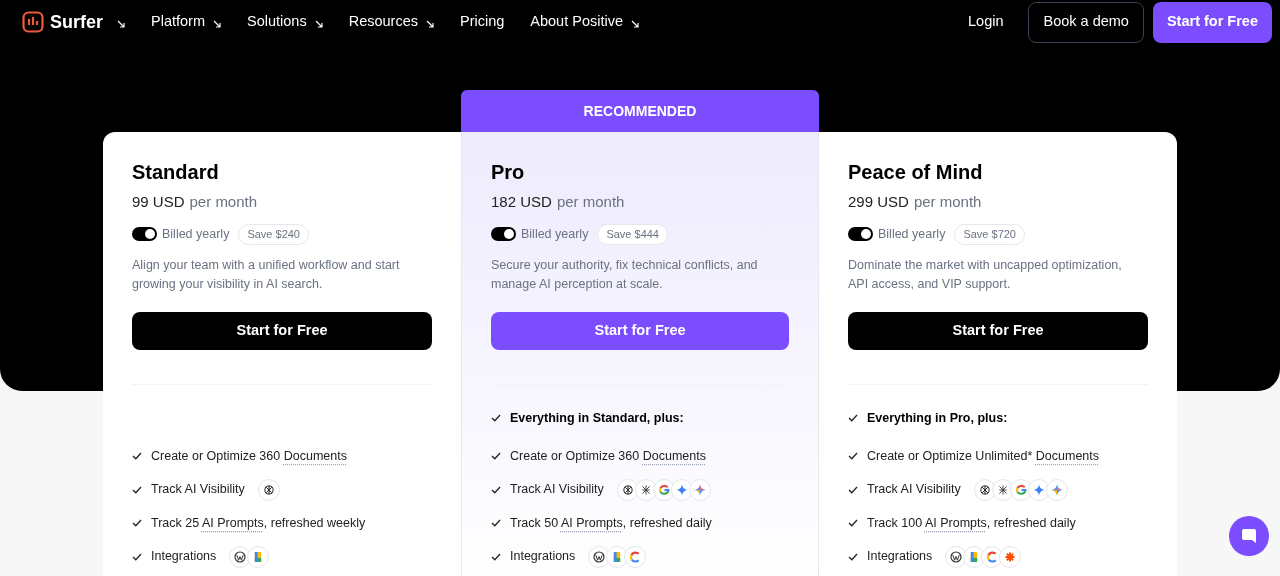 The width and height of the screenshot is (1280, 576). Describe the element at coordinates (625, 274) in the screenshot. I see `plan-description: Secure your authority, fix technical conflicts, and manage AI perception at scale.` at that location.